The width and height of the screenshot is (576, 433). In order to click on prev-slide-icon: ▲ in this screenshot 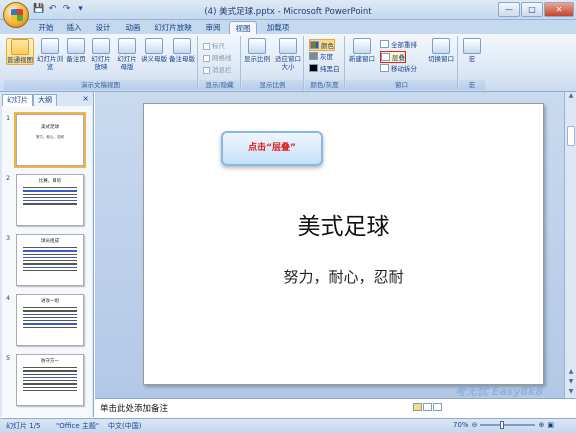, I will do `click(570, 373)`.